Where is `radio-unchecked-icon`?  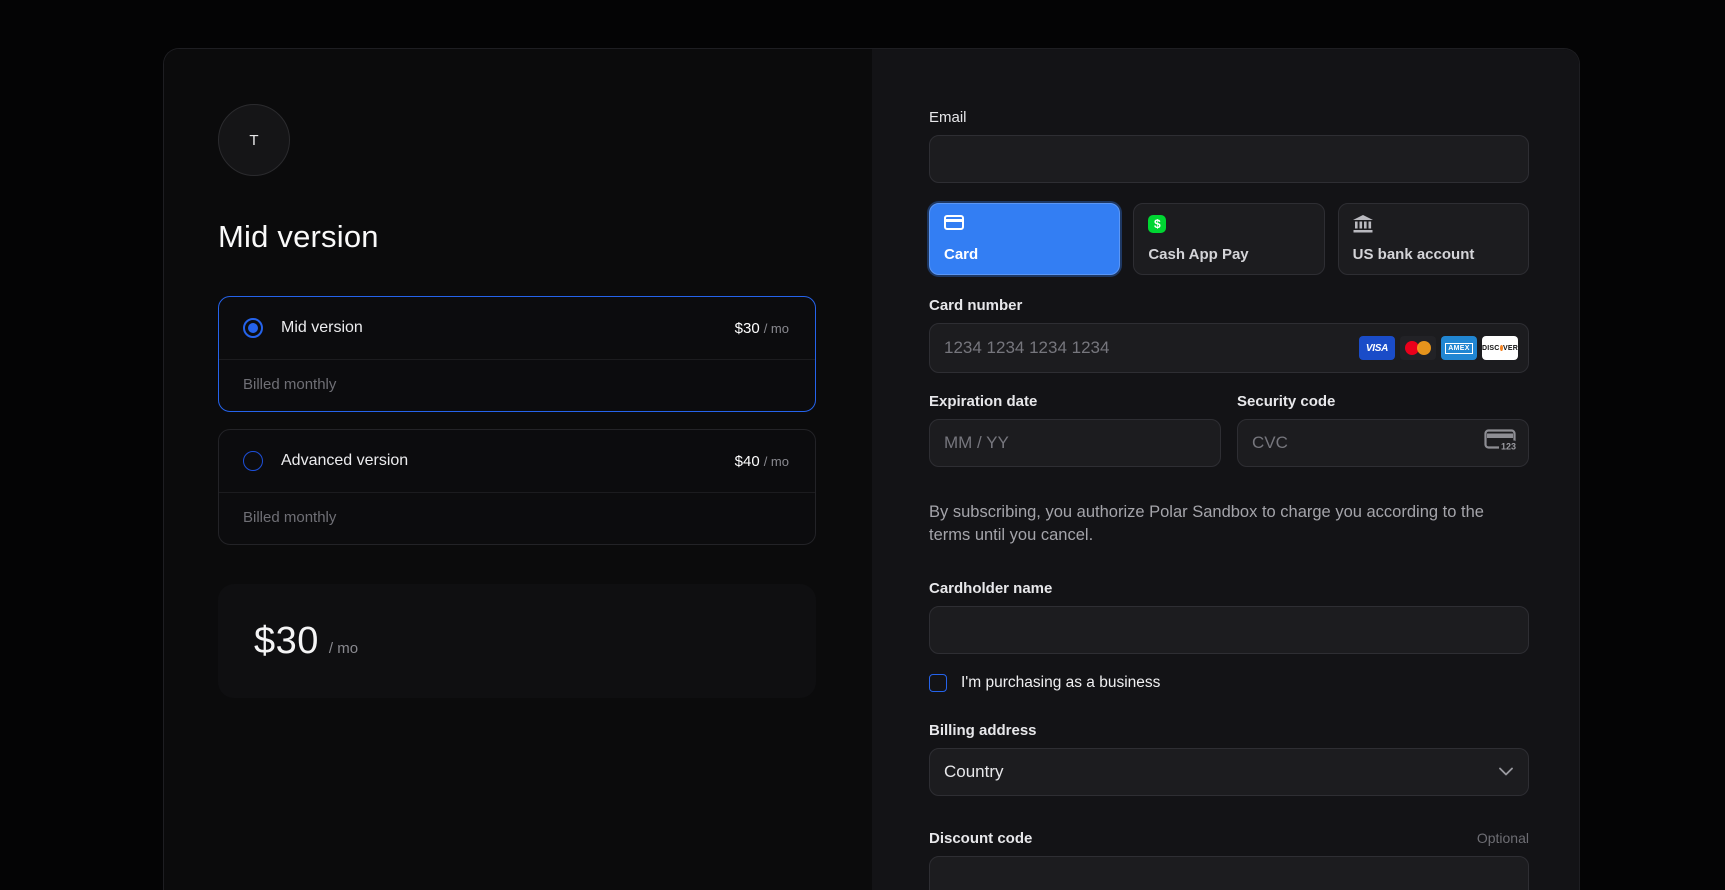
radio-unchecked-icon is located at coordinates (253, 461).